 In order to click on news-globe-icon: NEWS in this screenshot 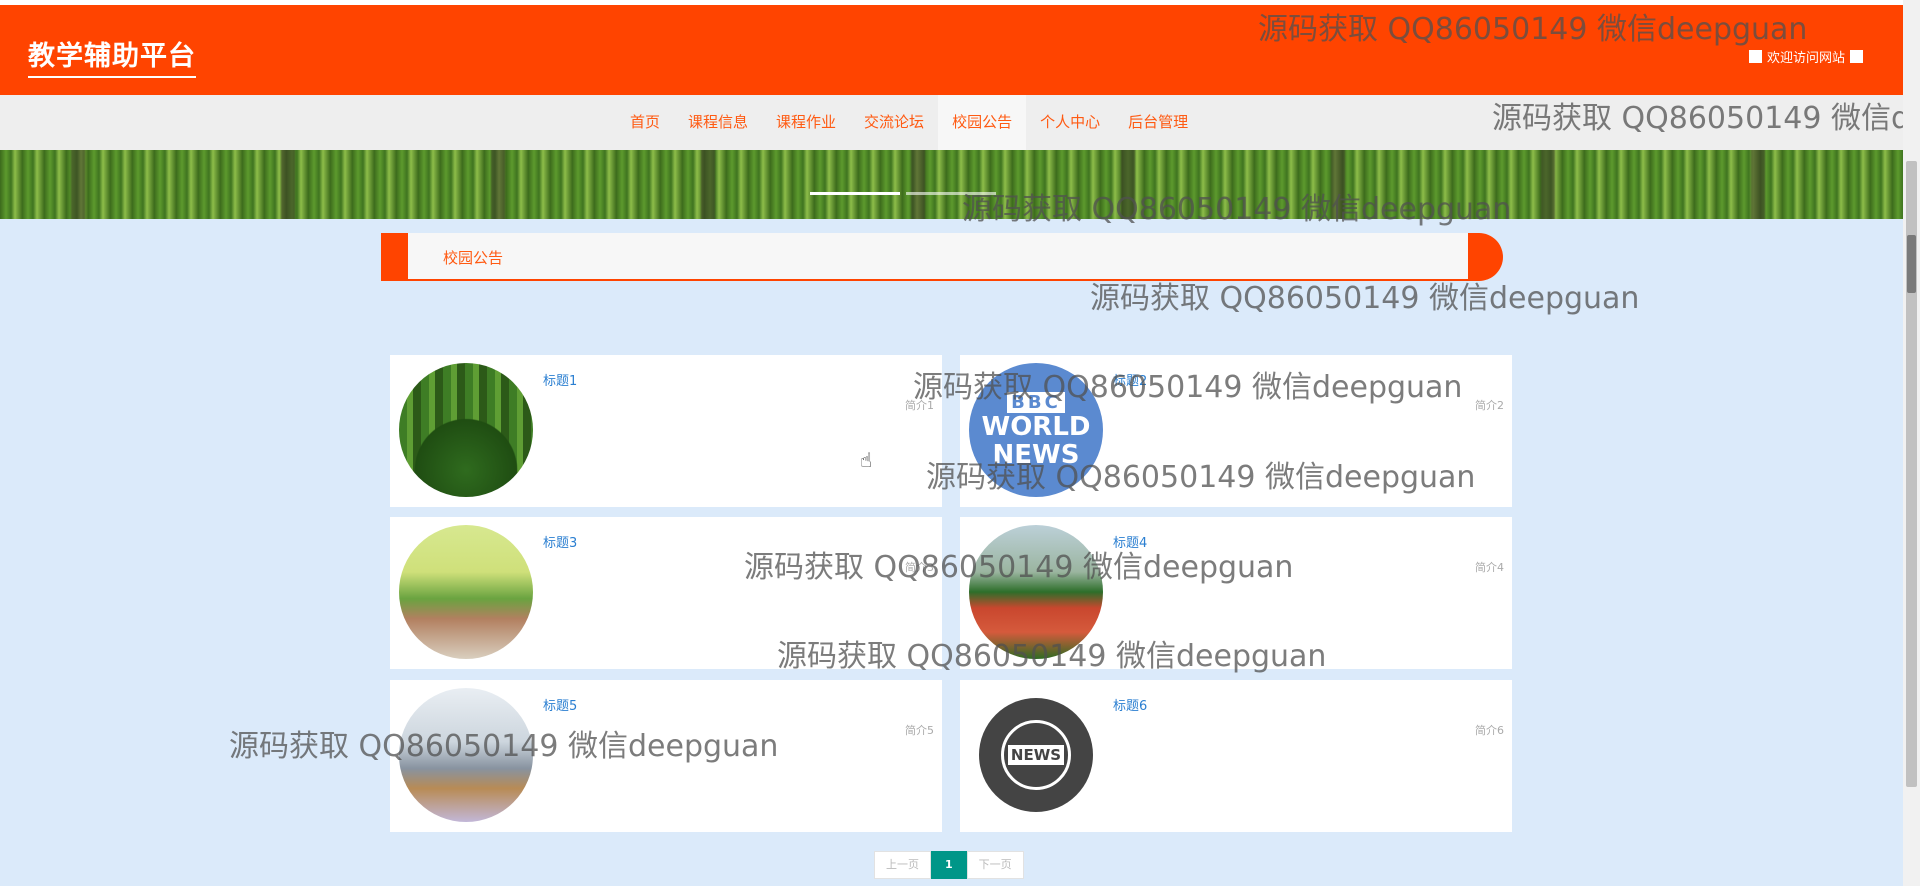, I will do `click(1036, 755)`.